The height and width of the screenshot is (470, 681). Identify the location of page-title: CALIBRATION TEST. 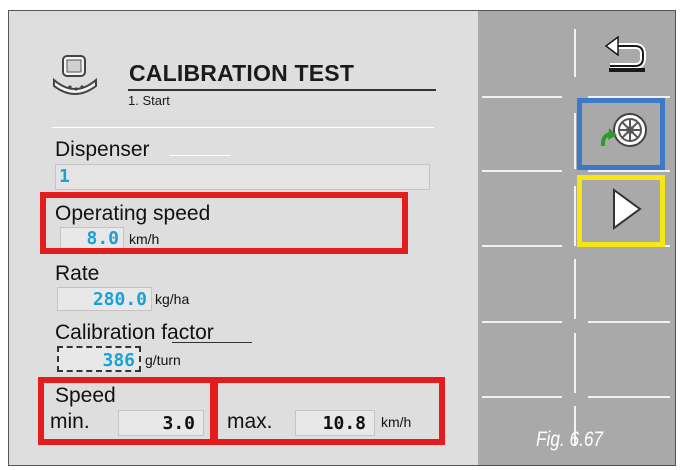
(242, 73).